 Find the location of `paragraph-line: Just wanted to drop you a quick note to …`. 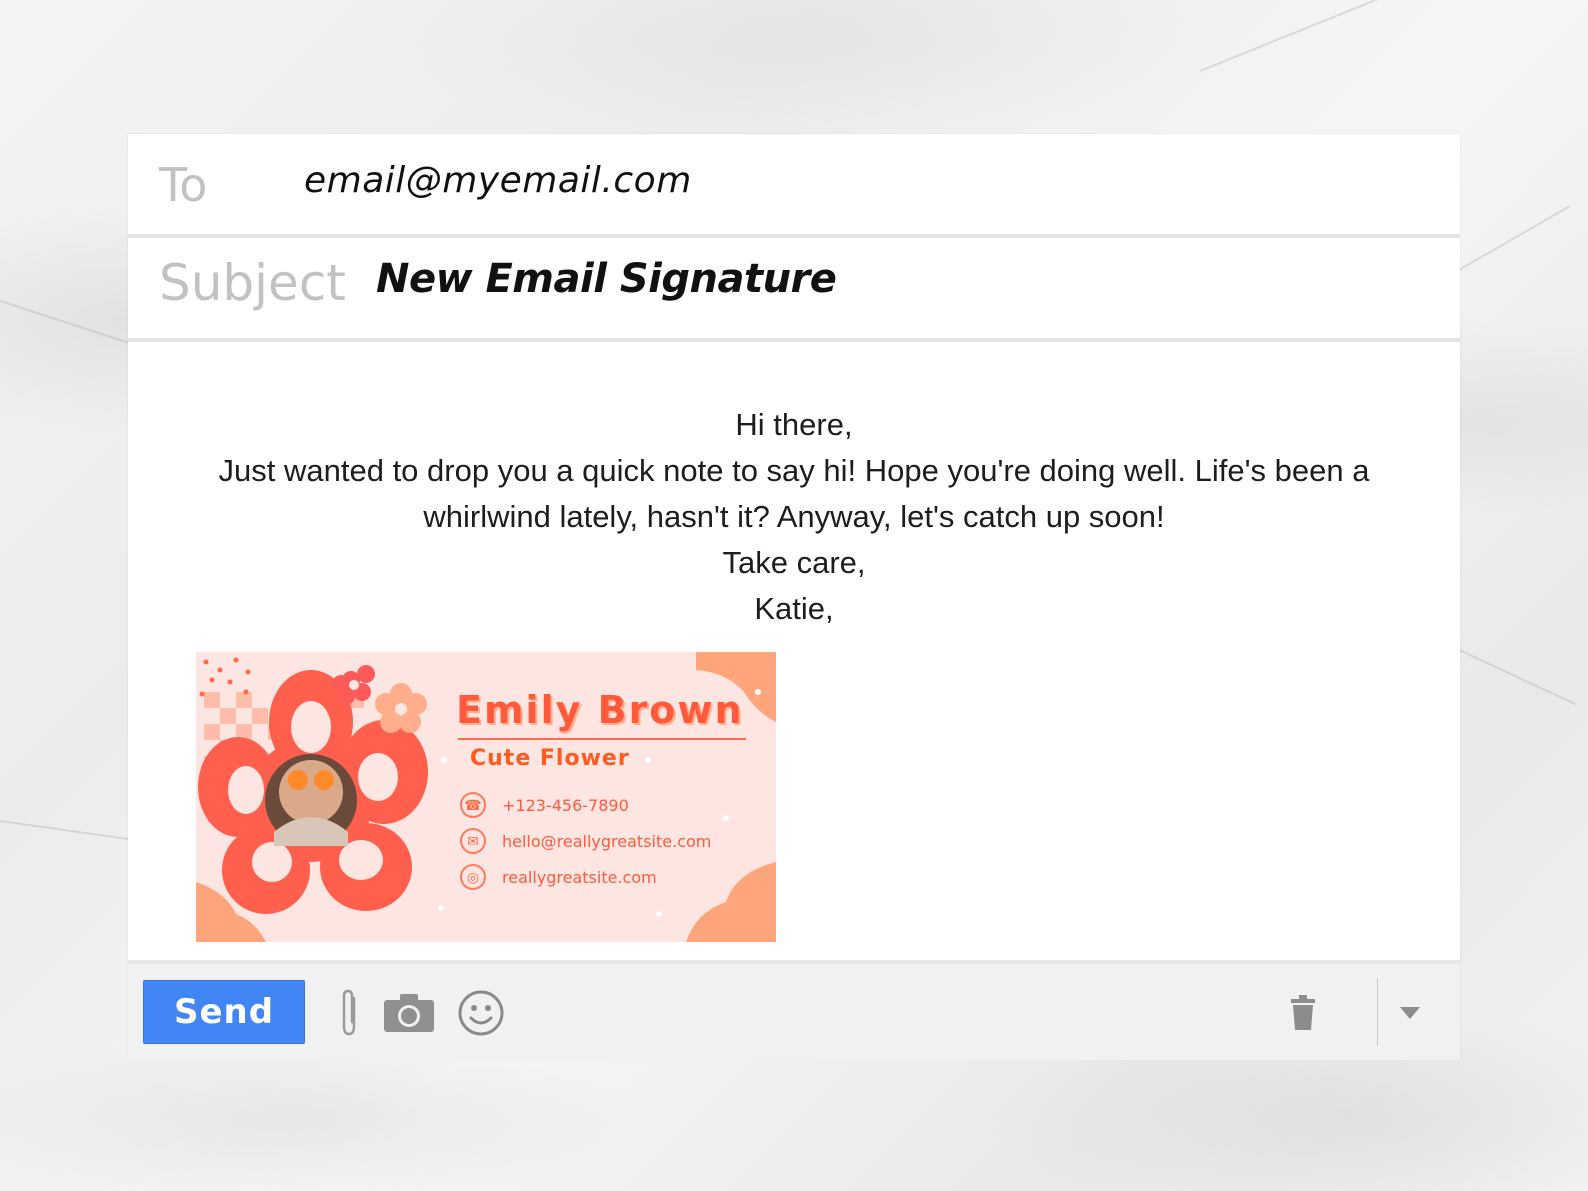

paragraph-line: Just wanted to drop you a quick note to … is located at coordinates (794, 470).